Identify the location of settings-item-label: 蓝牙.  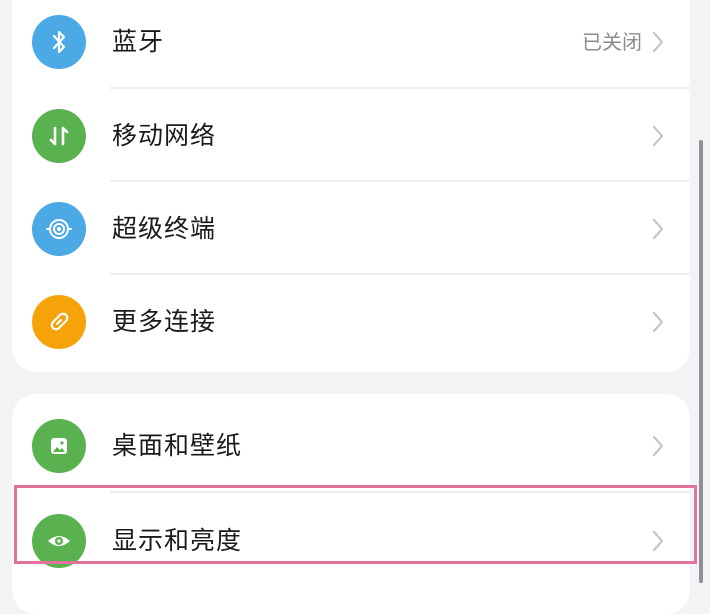
(138, 41).